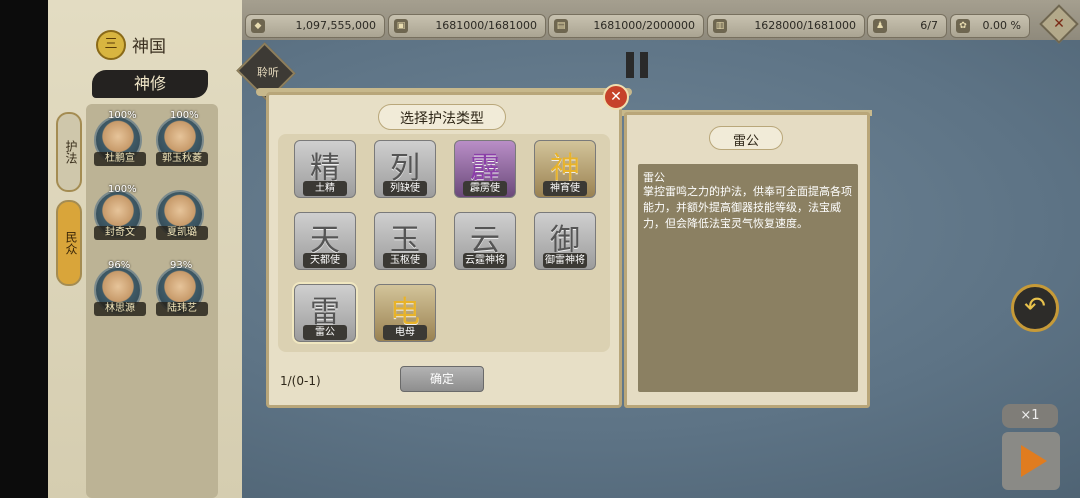 This screenshot has width=1080, height=498. Describe the element at coordinates (149, 47) in the screenshot. I see `nation-name: 神国` at that location.